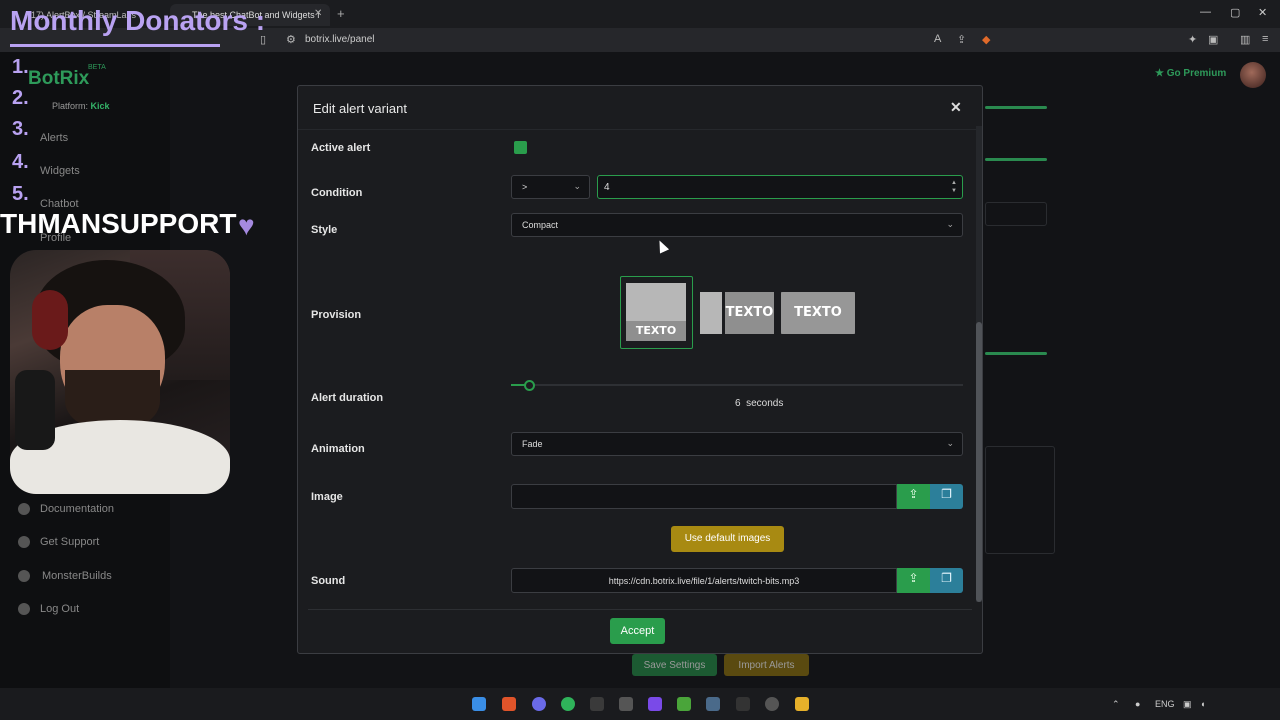 The image size is (1280, 720). Describe the element at coordinates (1196, 73) in the screenshot. I see `premium-label: Go Premium` at that location.